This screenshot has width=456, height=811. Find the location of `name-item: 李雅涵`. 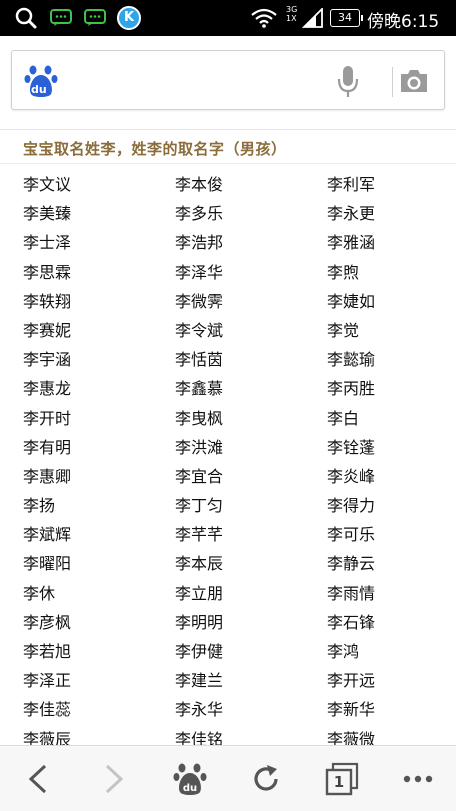

name-item: 李雅涵 is located at coordinates (351, 243).